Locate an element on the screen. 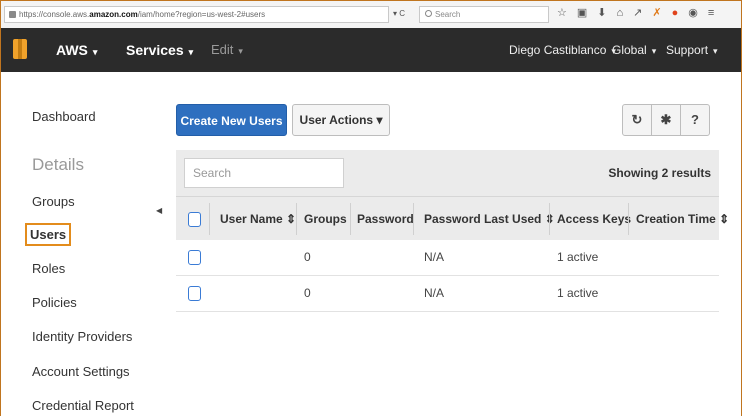 The image size is (742, 417). url-prefix: https://console.aws. is located at coordinates (54, 14).